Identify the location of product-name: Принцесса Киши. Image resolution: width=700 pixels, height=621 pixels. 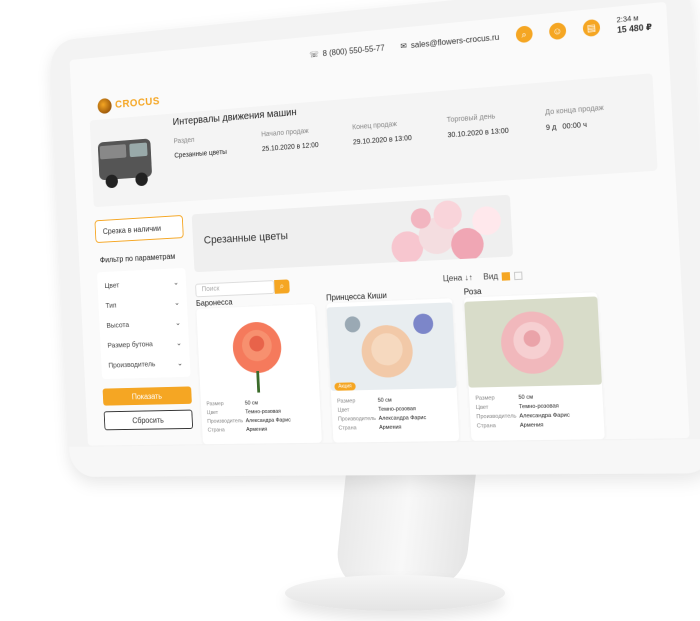
(356, 296).